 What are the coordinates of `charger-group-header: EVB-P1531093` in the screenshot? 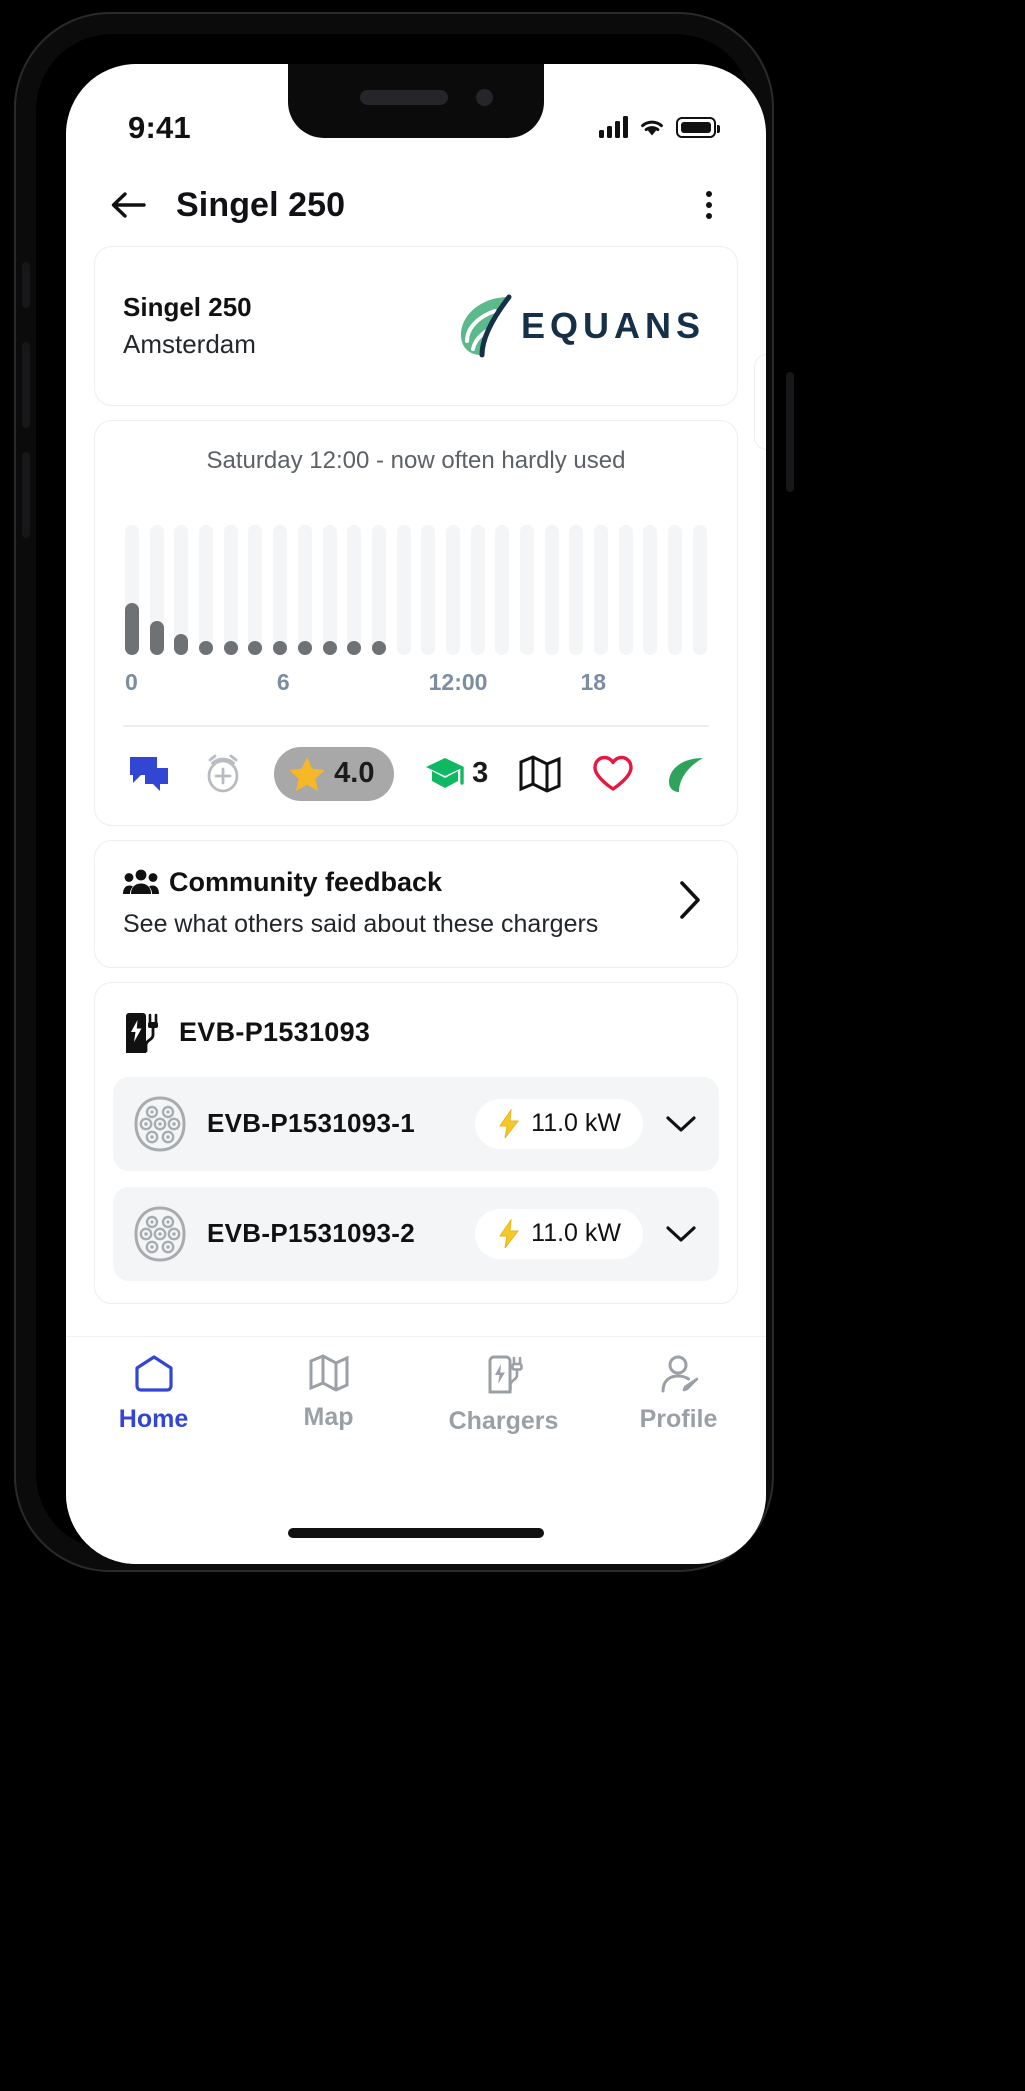 It's located at (416, 1033).